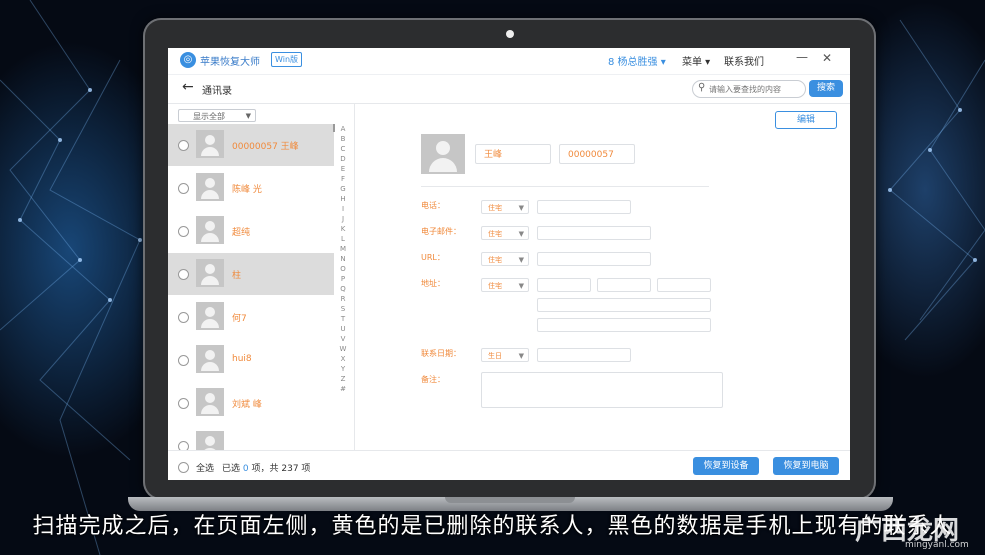 This screenshot has width=985, height=555. Describe the element at coordinates (343, 379) in the screenshot. I see `alphabet-letter: Z` at that location.